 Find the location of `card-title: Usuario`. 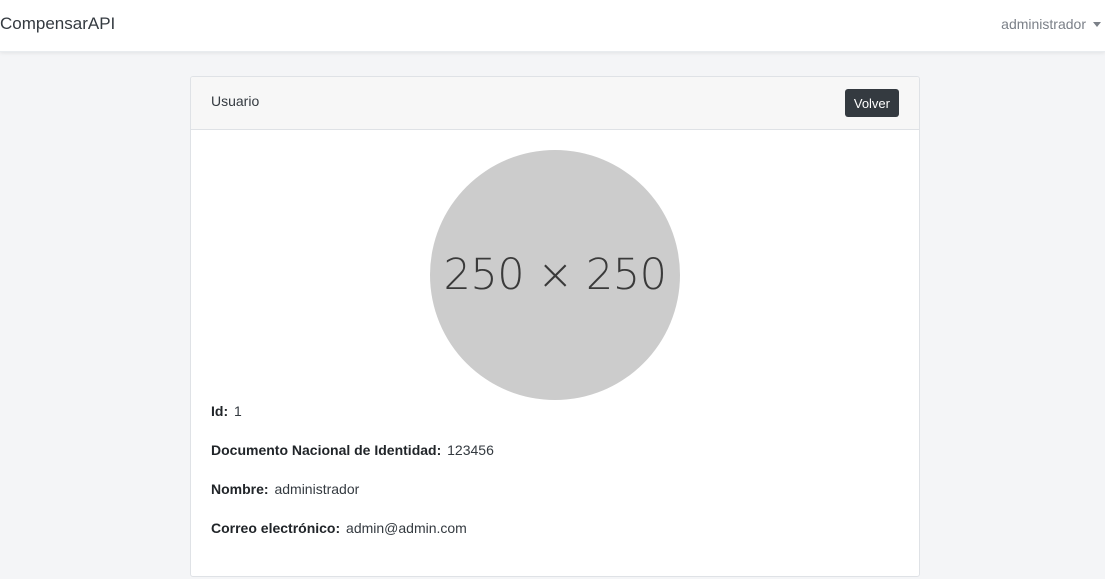

card-title: Usuario is located at coordinates (235, 101).